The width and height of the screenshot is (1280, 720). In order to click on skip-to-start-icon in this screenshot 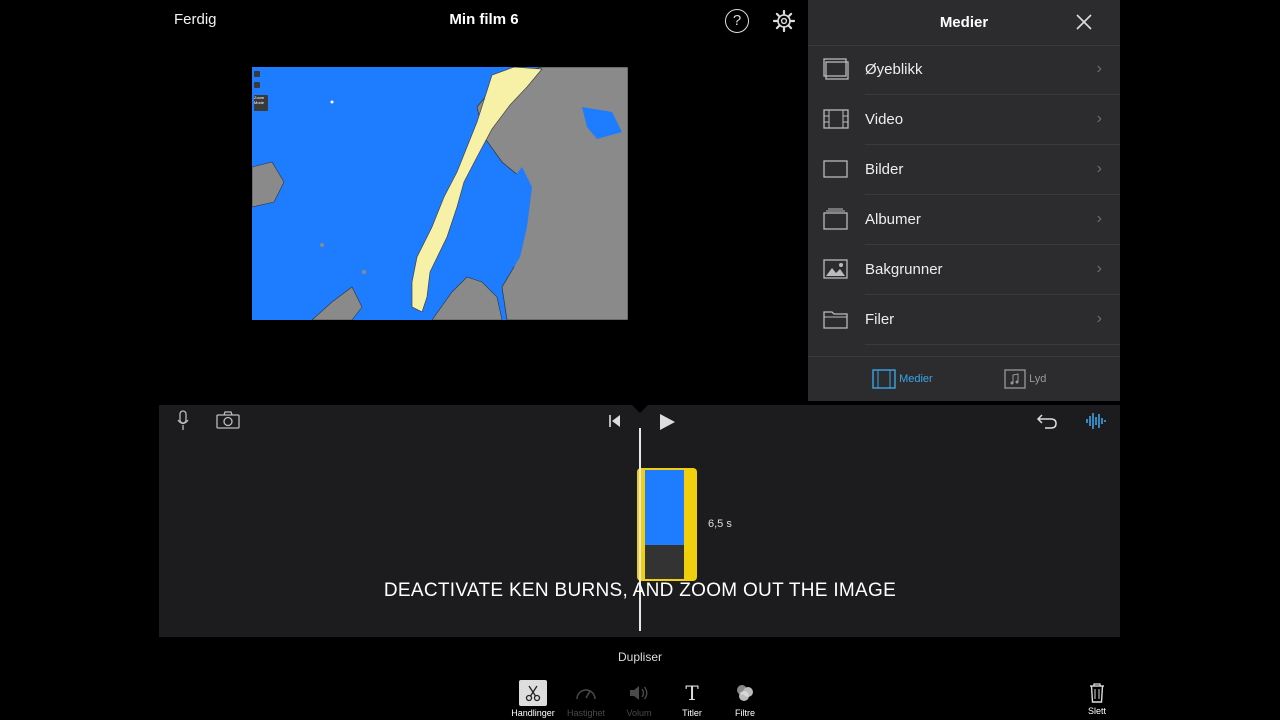, I will do `click(615, 423)`.